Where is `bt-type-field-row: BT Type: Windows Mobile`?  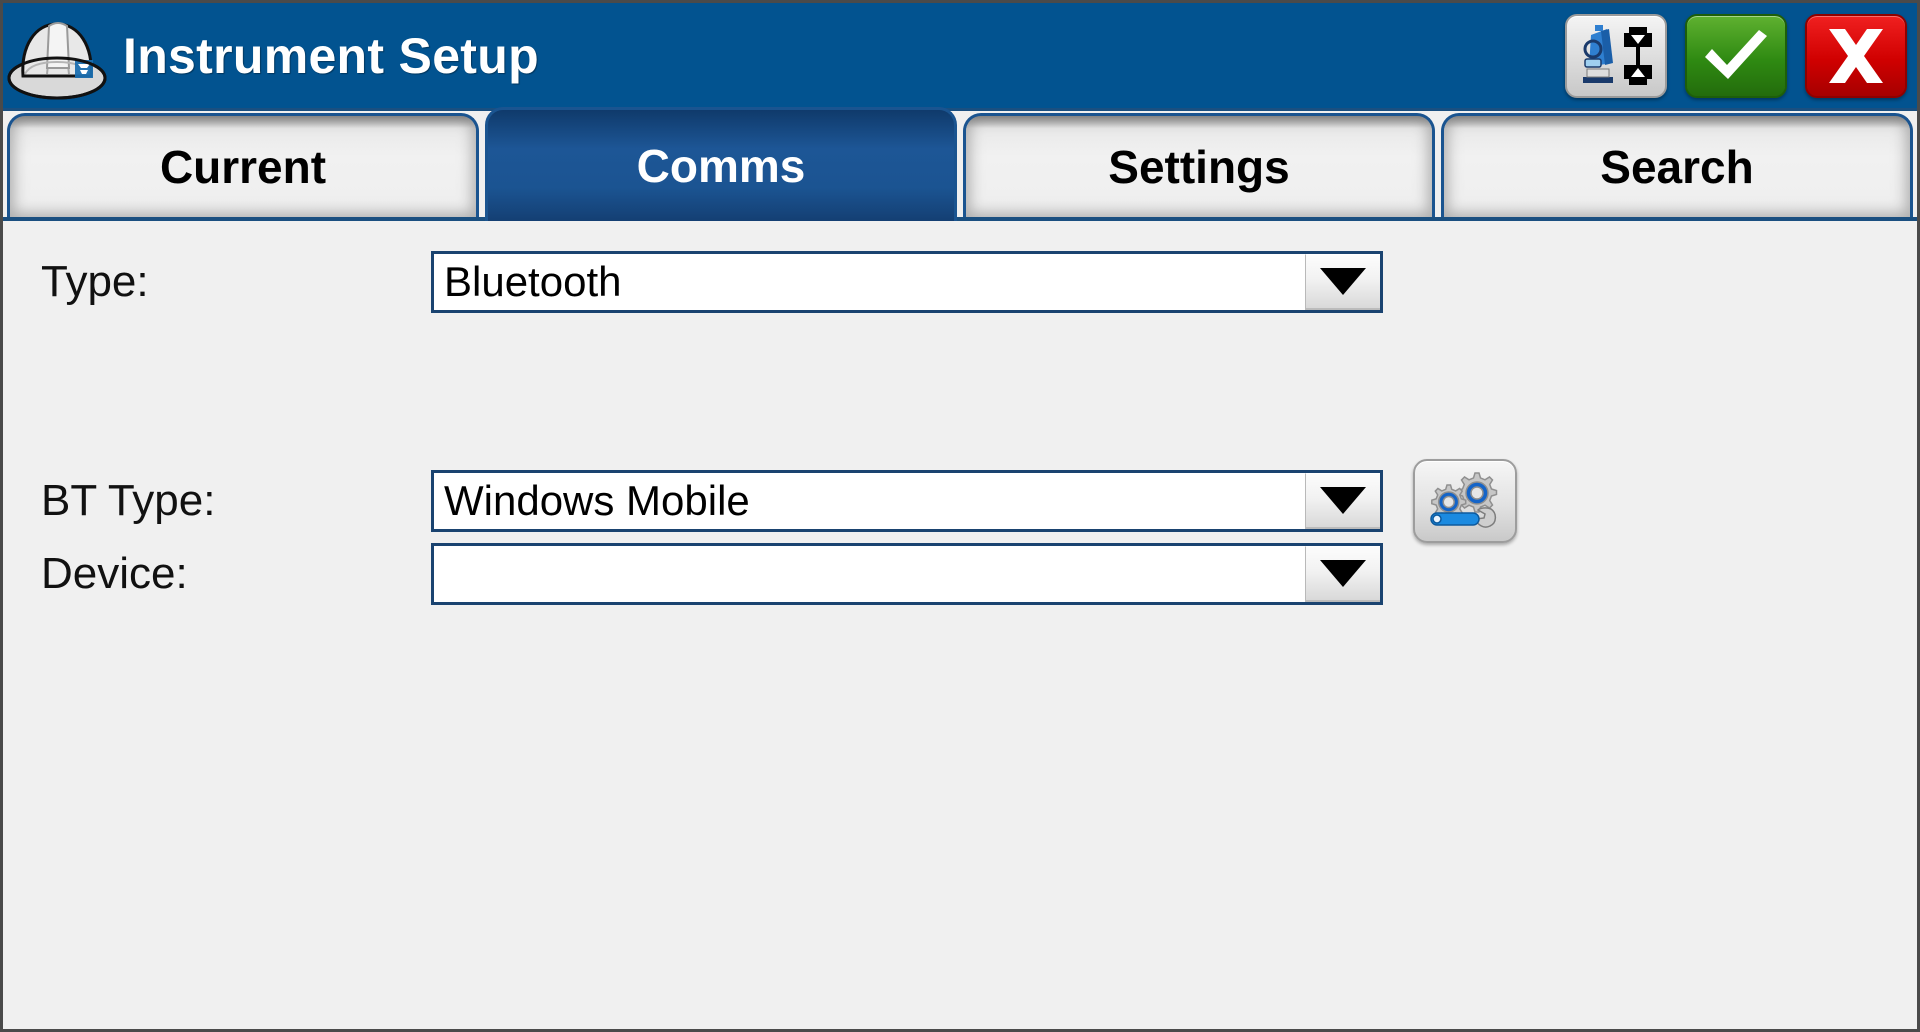
bt-type-field-row: BT Type: Windows Mobile is located at coordinates (779, 501).